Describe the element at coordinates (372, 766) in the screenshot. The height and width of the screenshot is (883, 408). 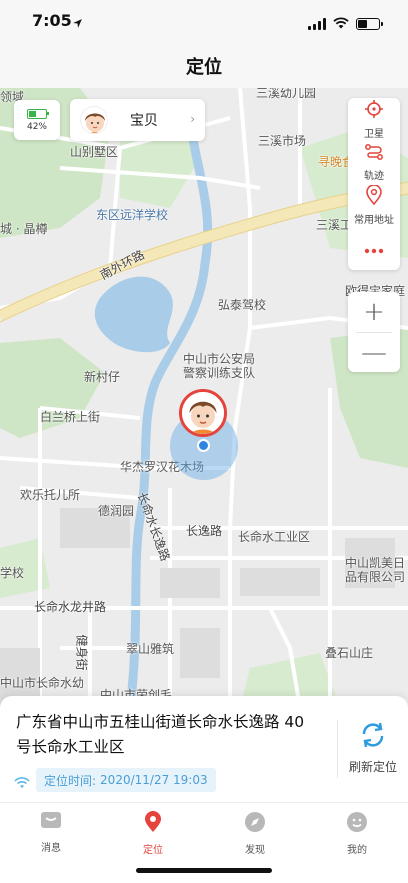
I see `refresh-label: 刷新定位` at that location.